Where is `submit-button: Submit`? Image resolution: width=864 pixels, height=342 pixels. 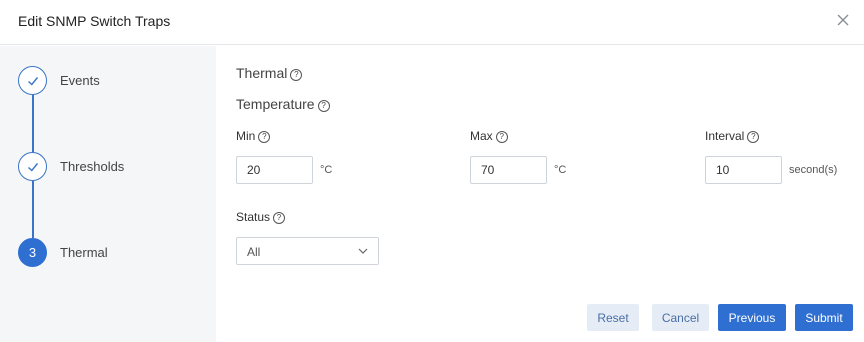
submit-button: Submit is located at coordinates (824, 317).